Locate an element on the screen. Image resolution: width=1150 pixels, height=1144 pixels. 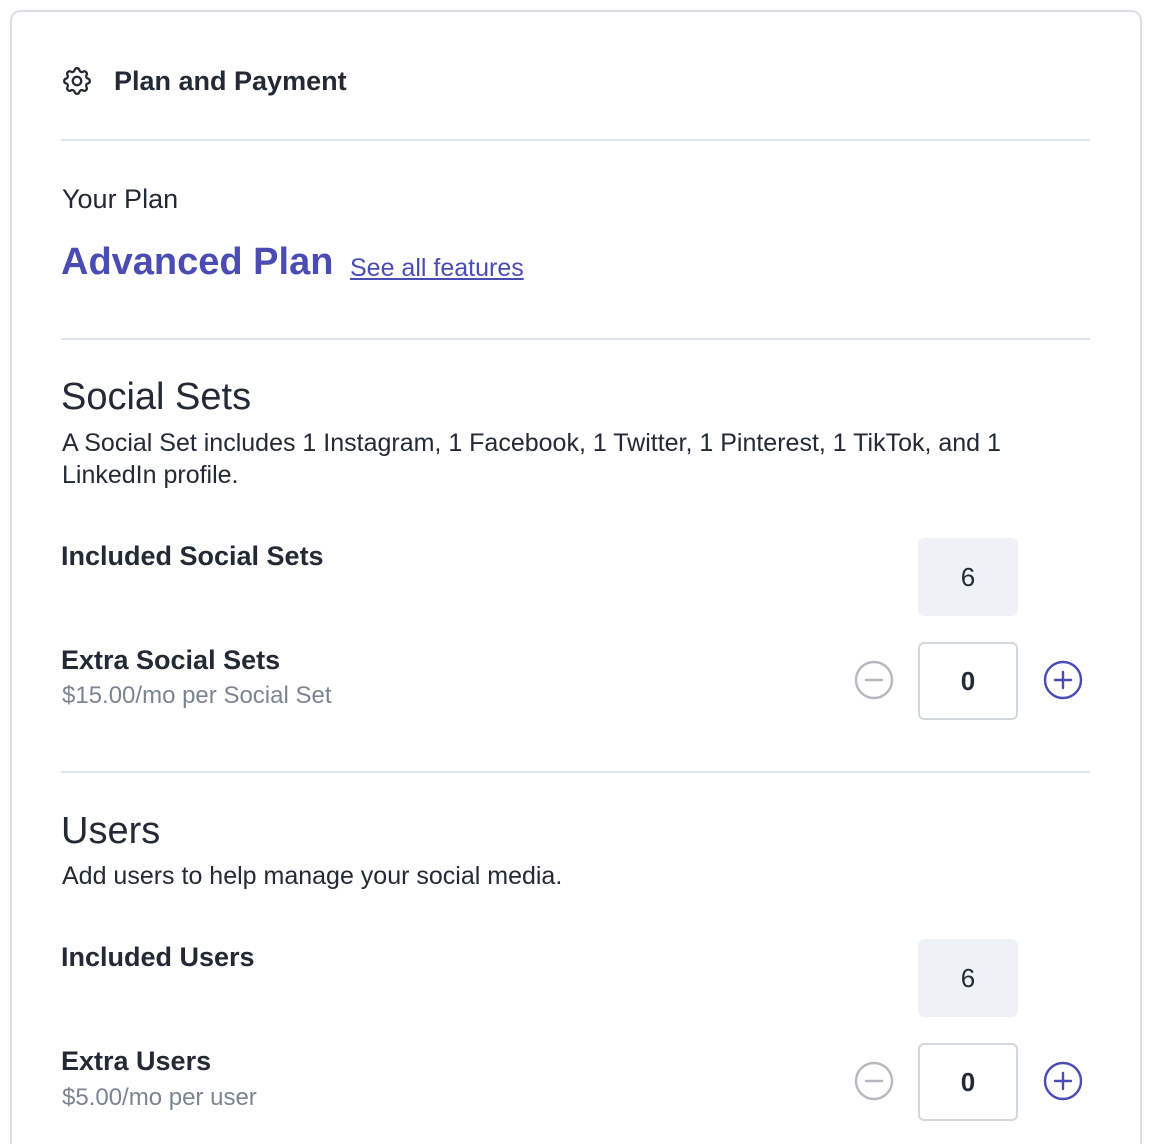
included-users-label: Included Users is located at coordinates (158, 957).